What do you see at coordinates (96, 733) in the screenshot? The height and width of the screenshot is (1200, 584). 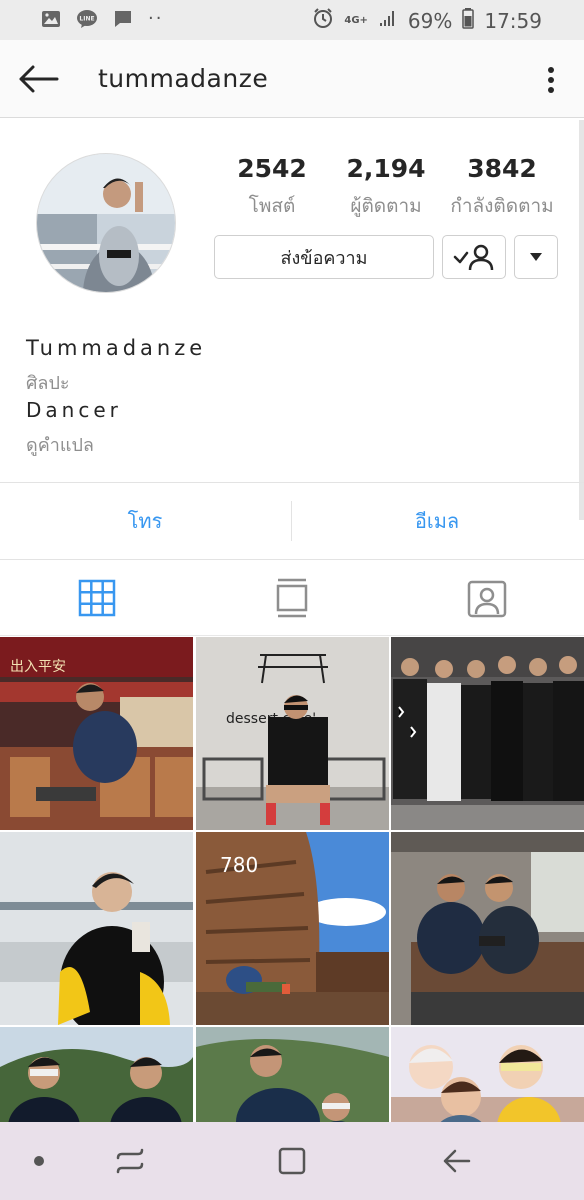 I see `photo-tile: 出入平安` at bounding box center [96, 733].